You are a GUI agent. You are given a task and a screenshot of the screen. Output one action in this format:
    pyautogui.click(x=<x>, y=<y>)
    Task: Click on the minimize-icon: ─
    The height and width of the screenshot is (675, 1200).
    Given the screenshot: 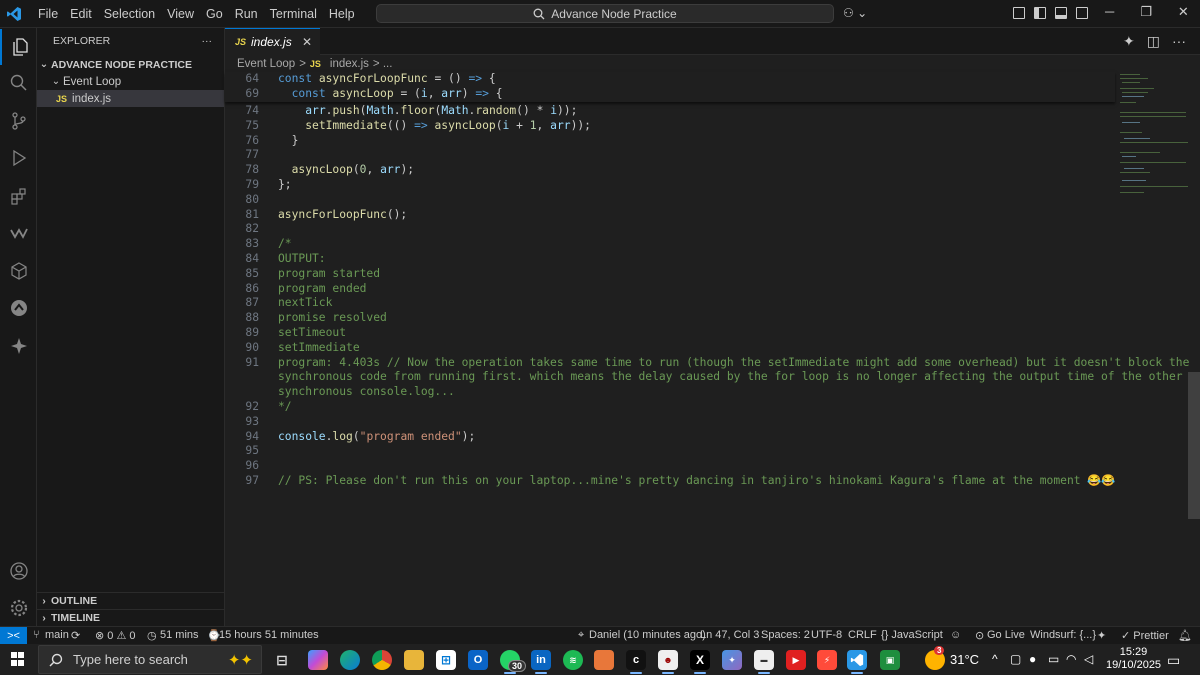 What is the action you would take?
    pyautogui.click(x=1109, y=12)
    